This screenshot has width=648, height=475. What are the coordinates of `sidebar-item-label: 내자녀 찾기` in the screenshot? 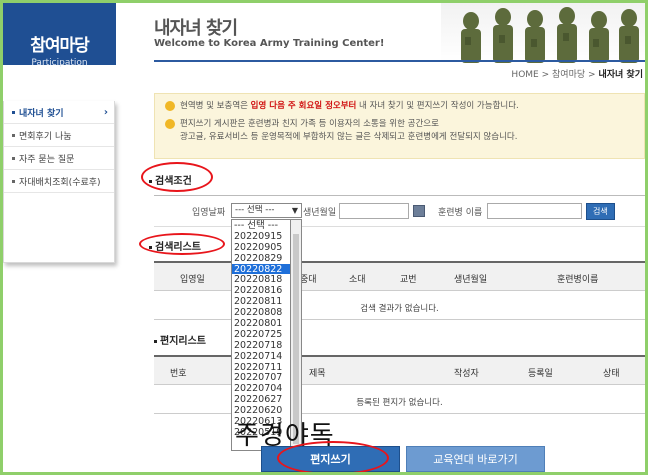 It's located at (41, 113).